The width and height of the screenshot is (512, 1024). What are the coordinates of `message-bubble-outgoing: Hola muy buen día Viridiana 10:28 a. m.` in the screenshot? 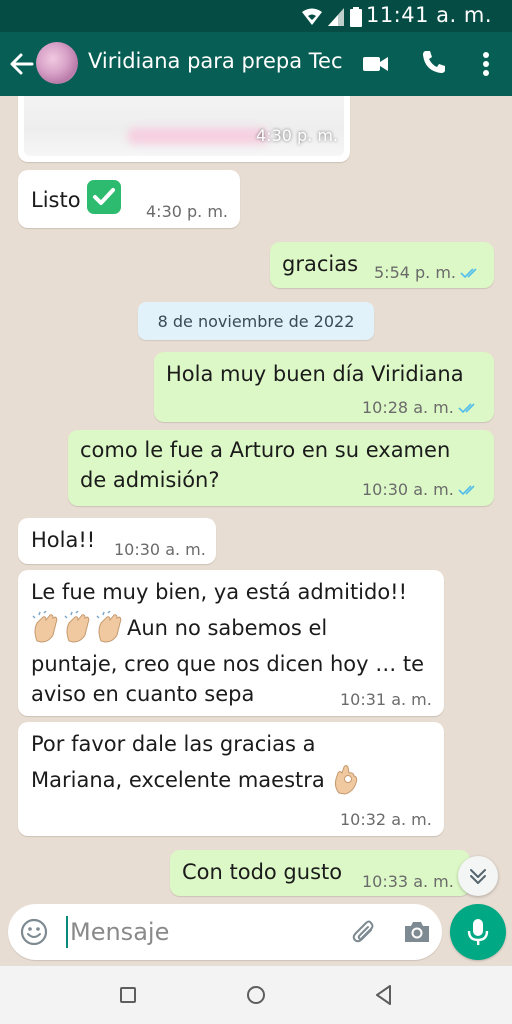 It's located at (324, 387).